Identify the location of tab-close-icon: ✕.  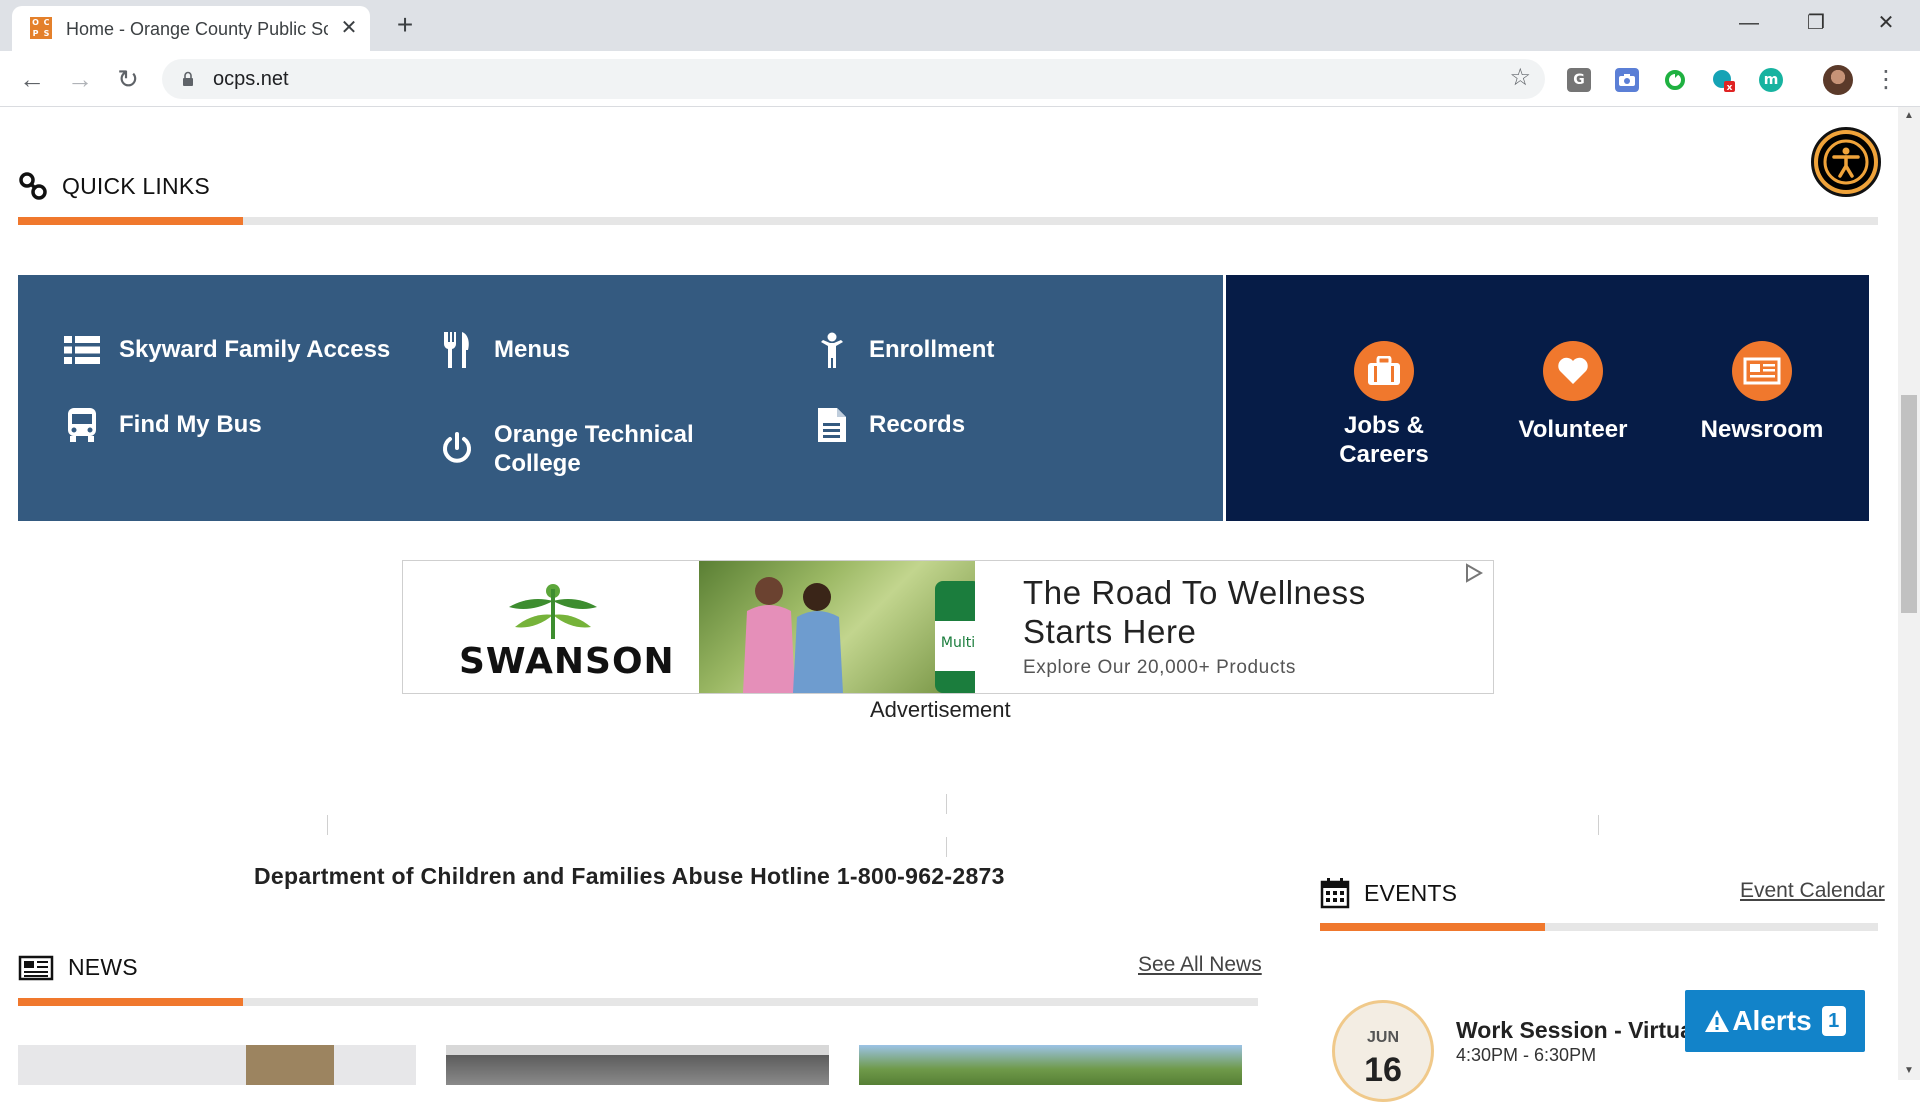
(349, 28).